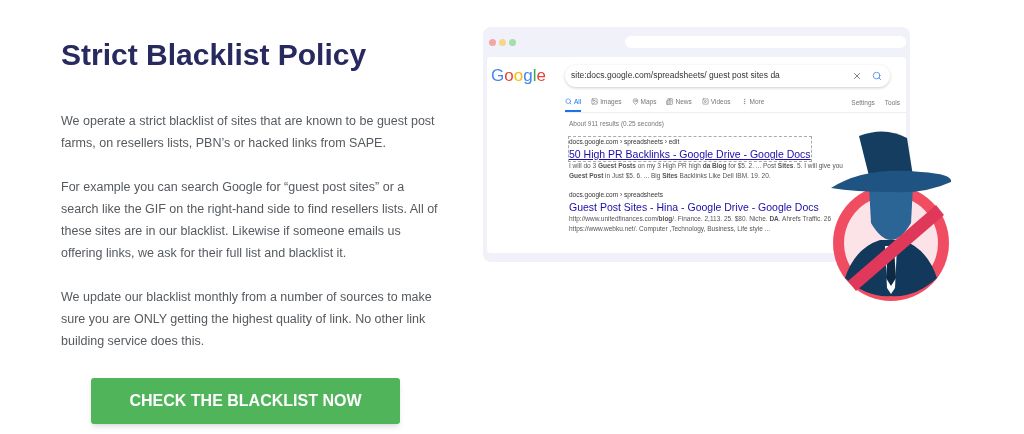 This screenshot has width=1024, height=434. I want to click on body-paragraph: We update our blacklist monthly from a number of sources to make sure you are ONLY getting the highest quality of link. No other link building service does this., so click(247, 319).